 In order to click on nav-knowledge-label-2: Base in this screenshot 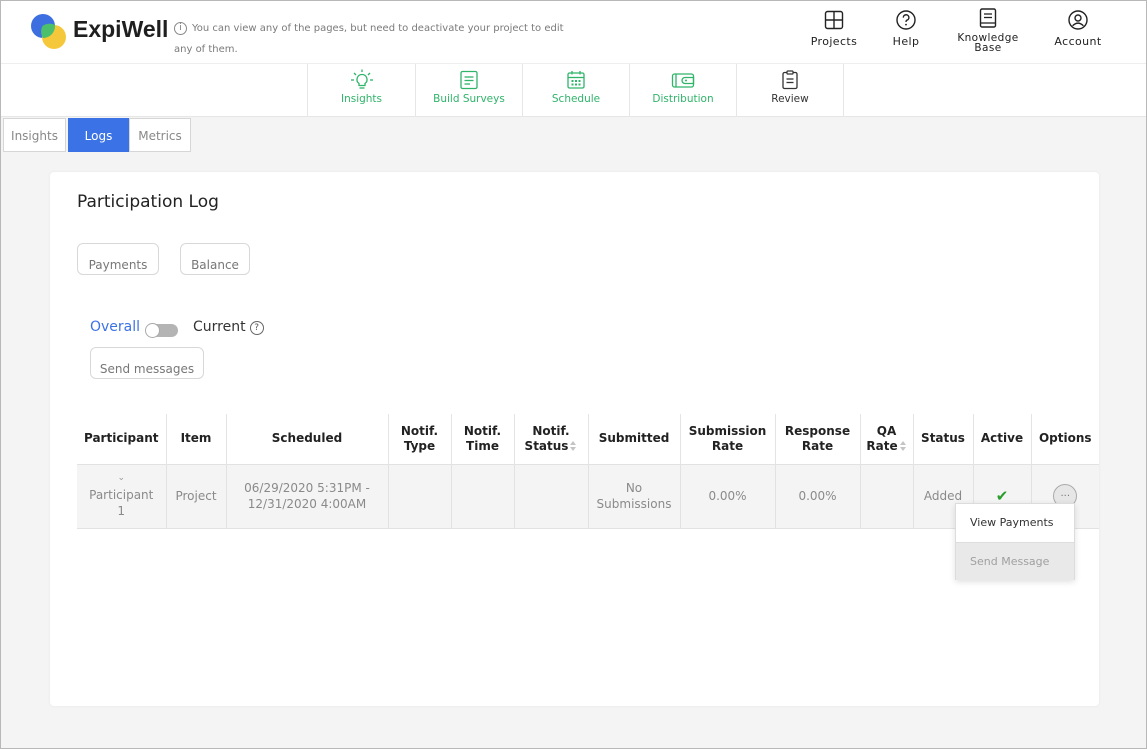, I will do `click(988, 48)`.